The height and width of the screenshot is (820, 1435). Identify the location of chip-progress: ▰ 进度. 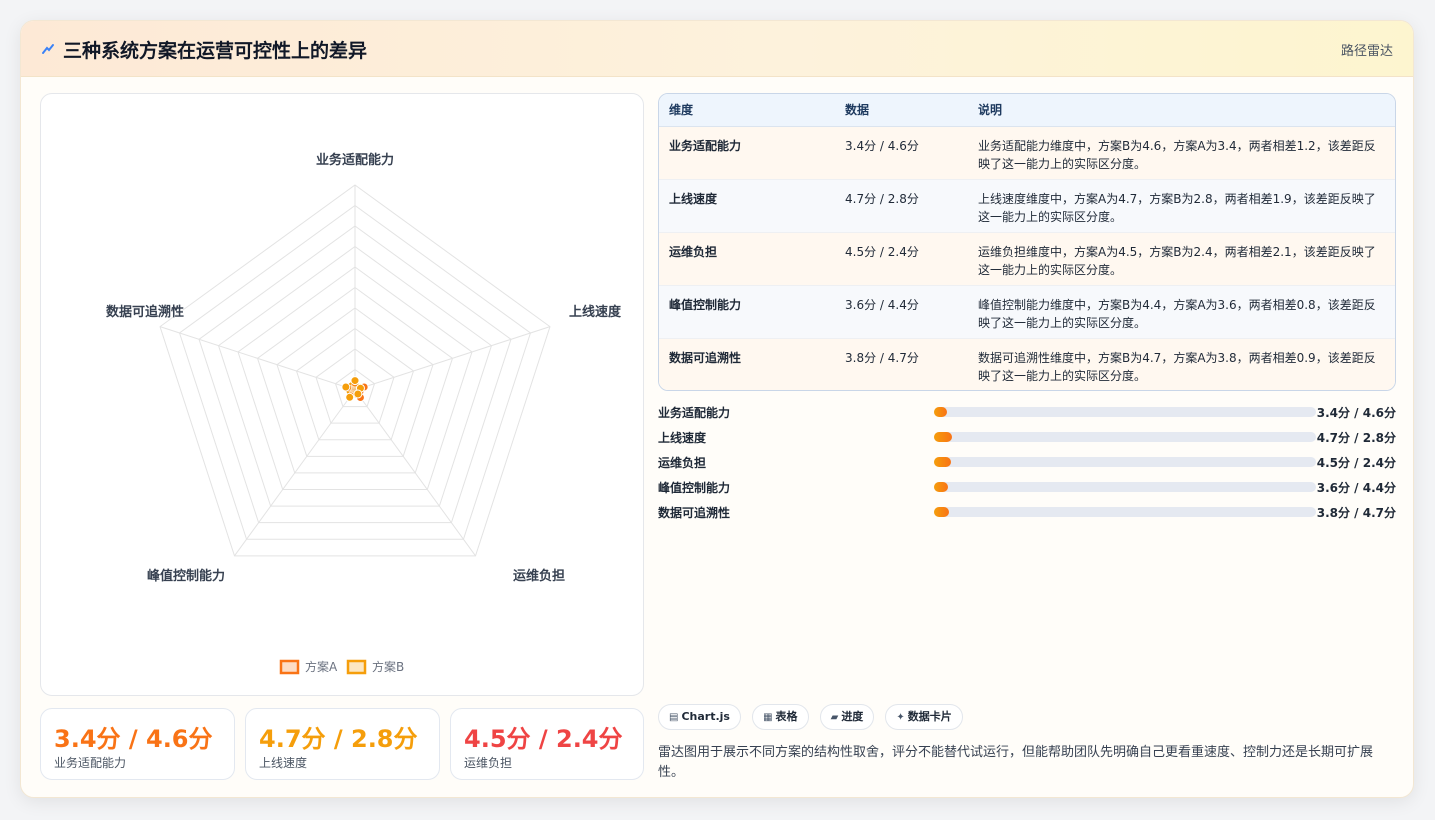
(847, 717).